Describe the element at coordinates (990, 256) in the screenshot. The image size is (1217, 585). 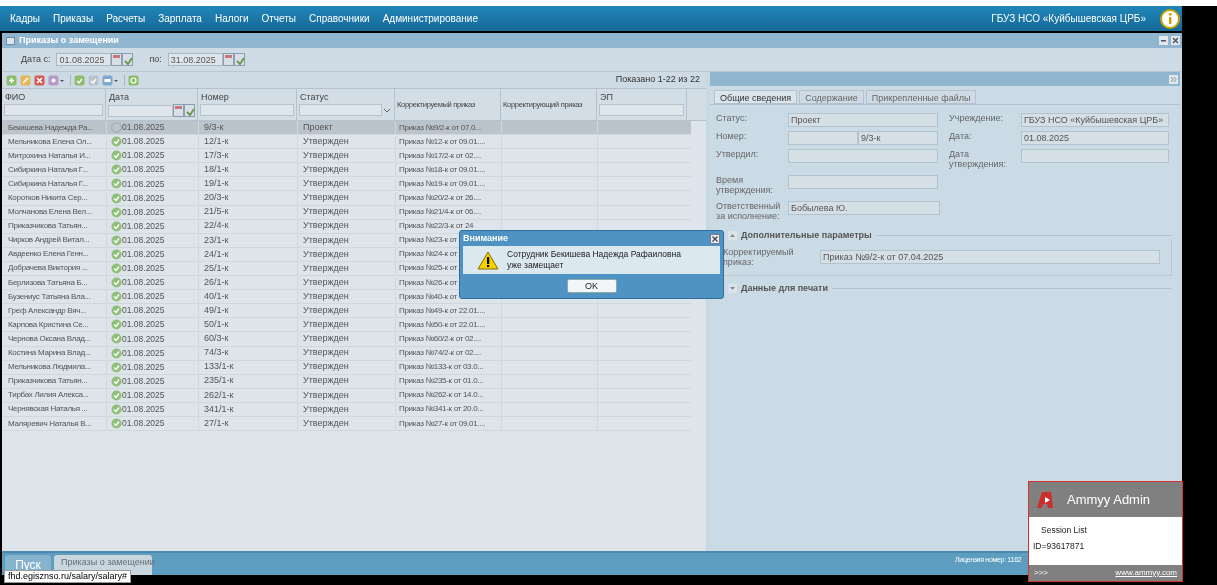
I see `text-field: Приказ №9/2-к от 07.04.2025` at that location.